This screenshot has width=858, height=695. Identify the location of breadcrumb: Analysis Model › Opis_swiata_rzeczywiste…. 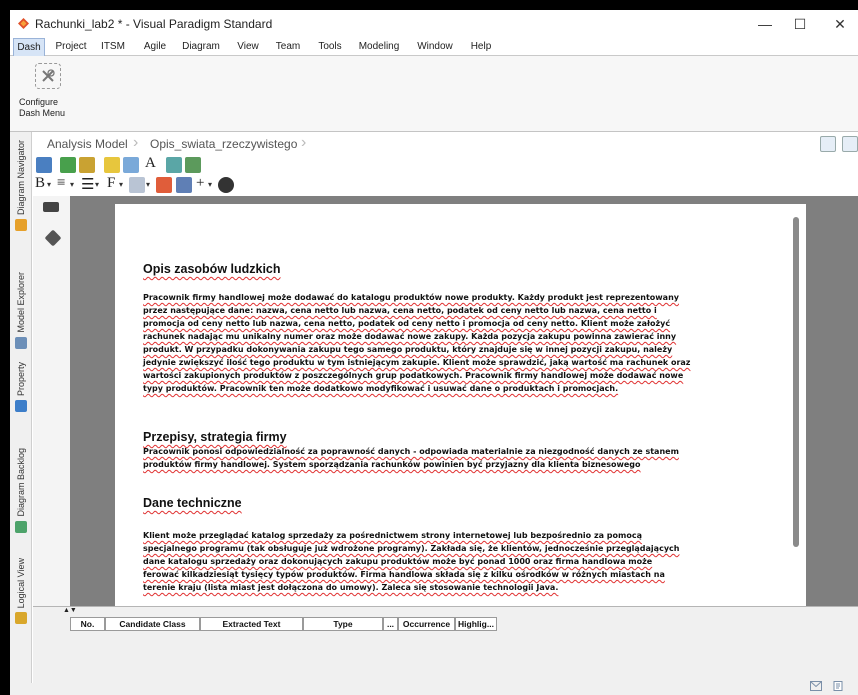
(445, 144).